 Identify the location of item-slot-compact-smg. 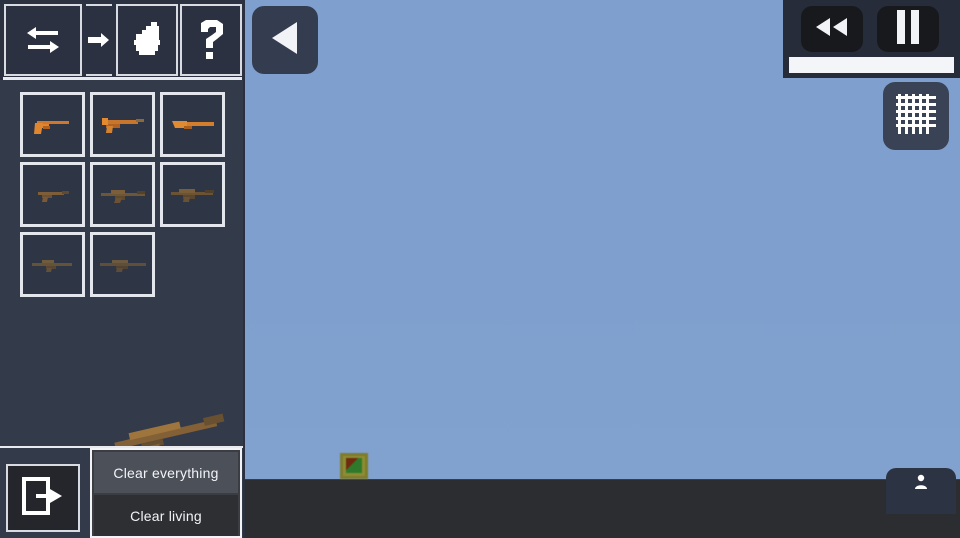
(52, 194).